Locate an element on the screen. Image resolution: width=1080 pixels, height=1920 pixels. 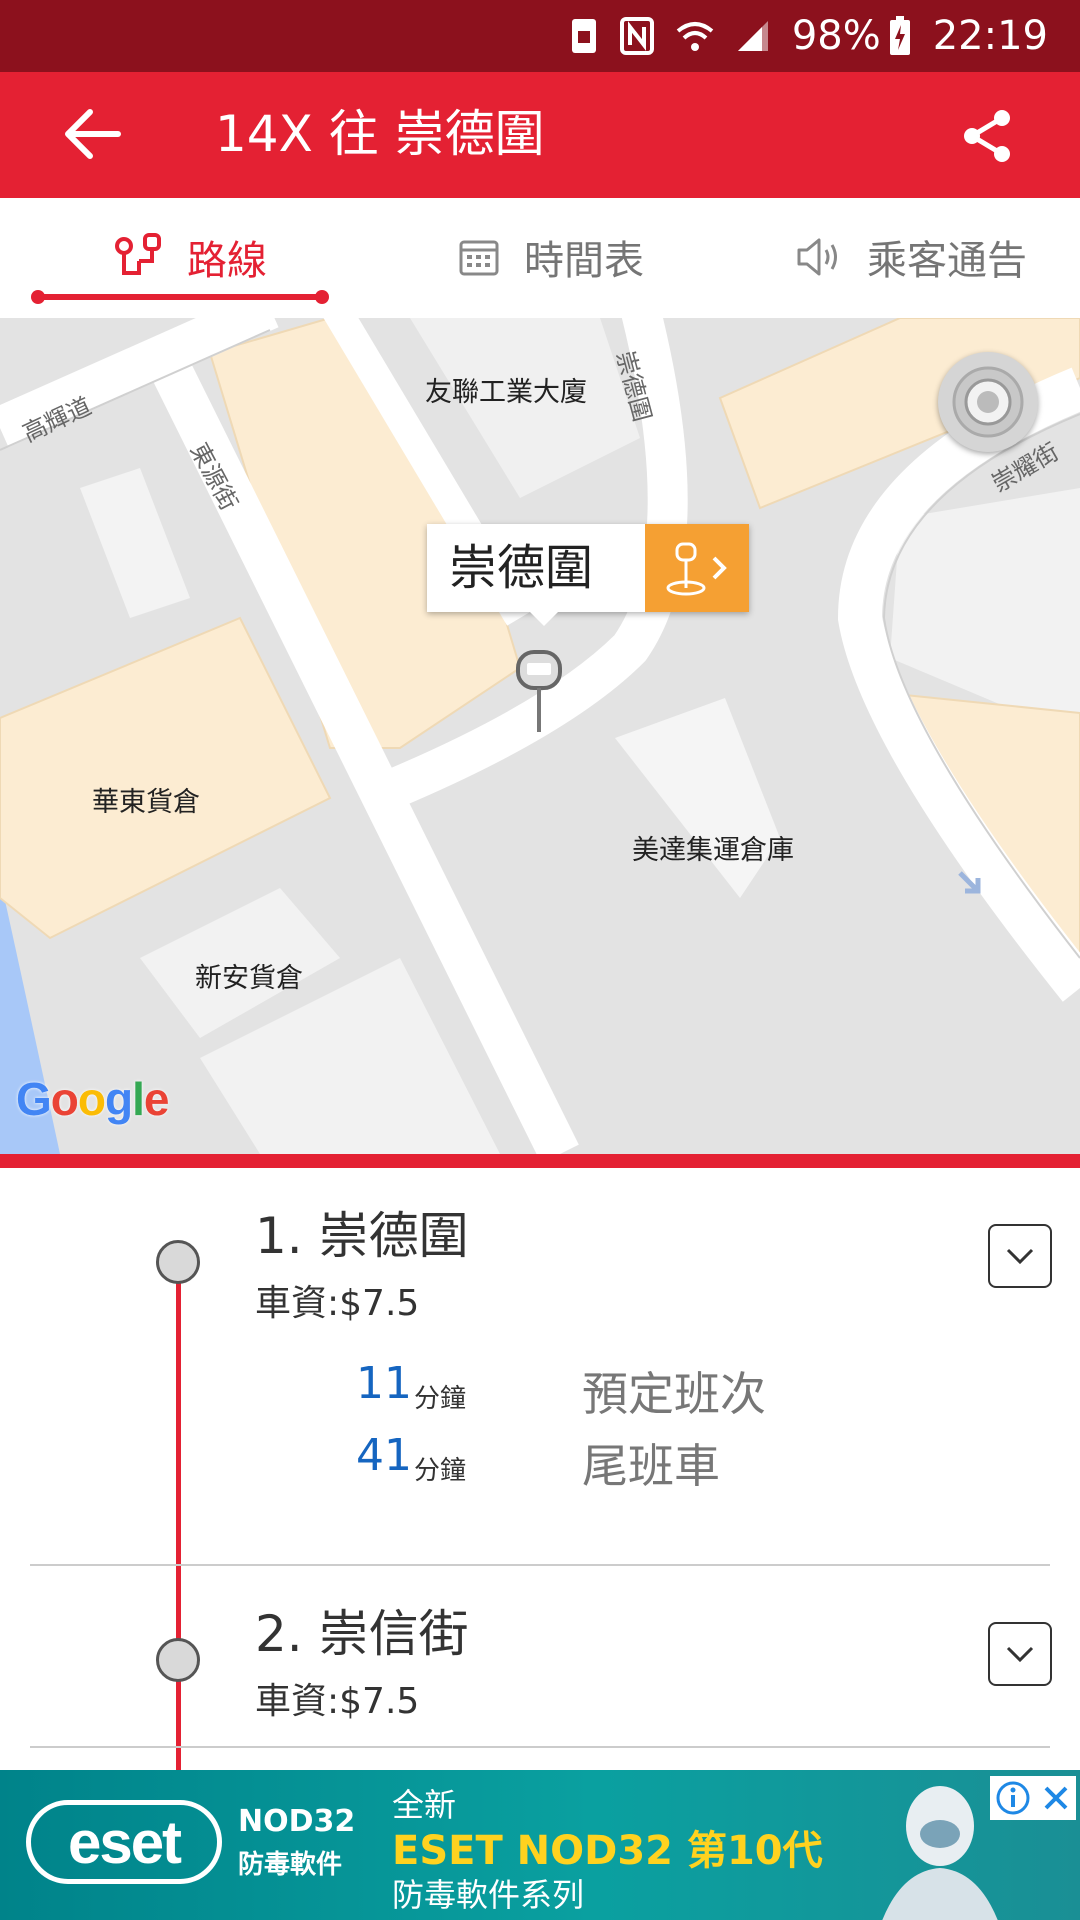
sim-icon is located at coordinates (584, 36).